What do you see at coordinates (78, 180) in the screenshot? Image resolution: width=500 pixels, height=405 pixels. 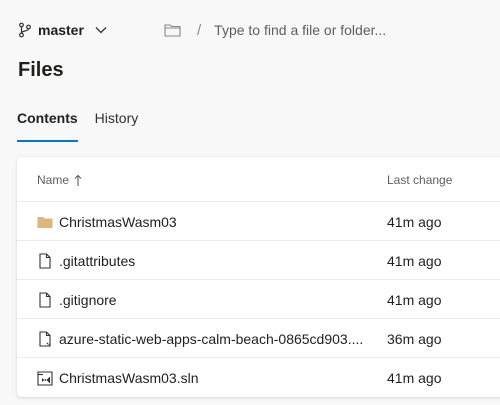 I see `sort-ascending-icon` at bounding box center [78, 180].